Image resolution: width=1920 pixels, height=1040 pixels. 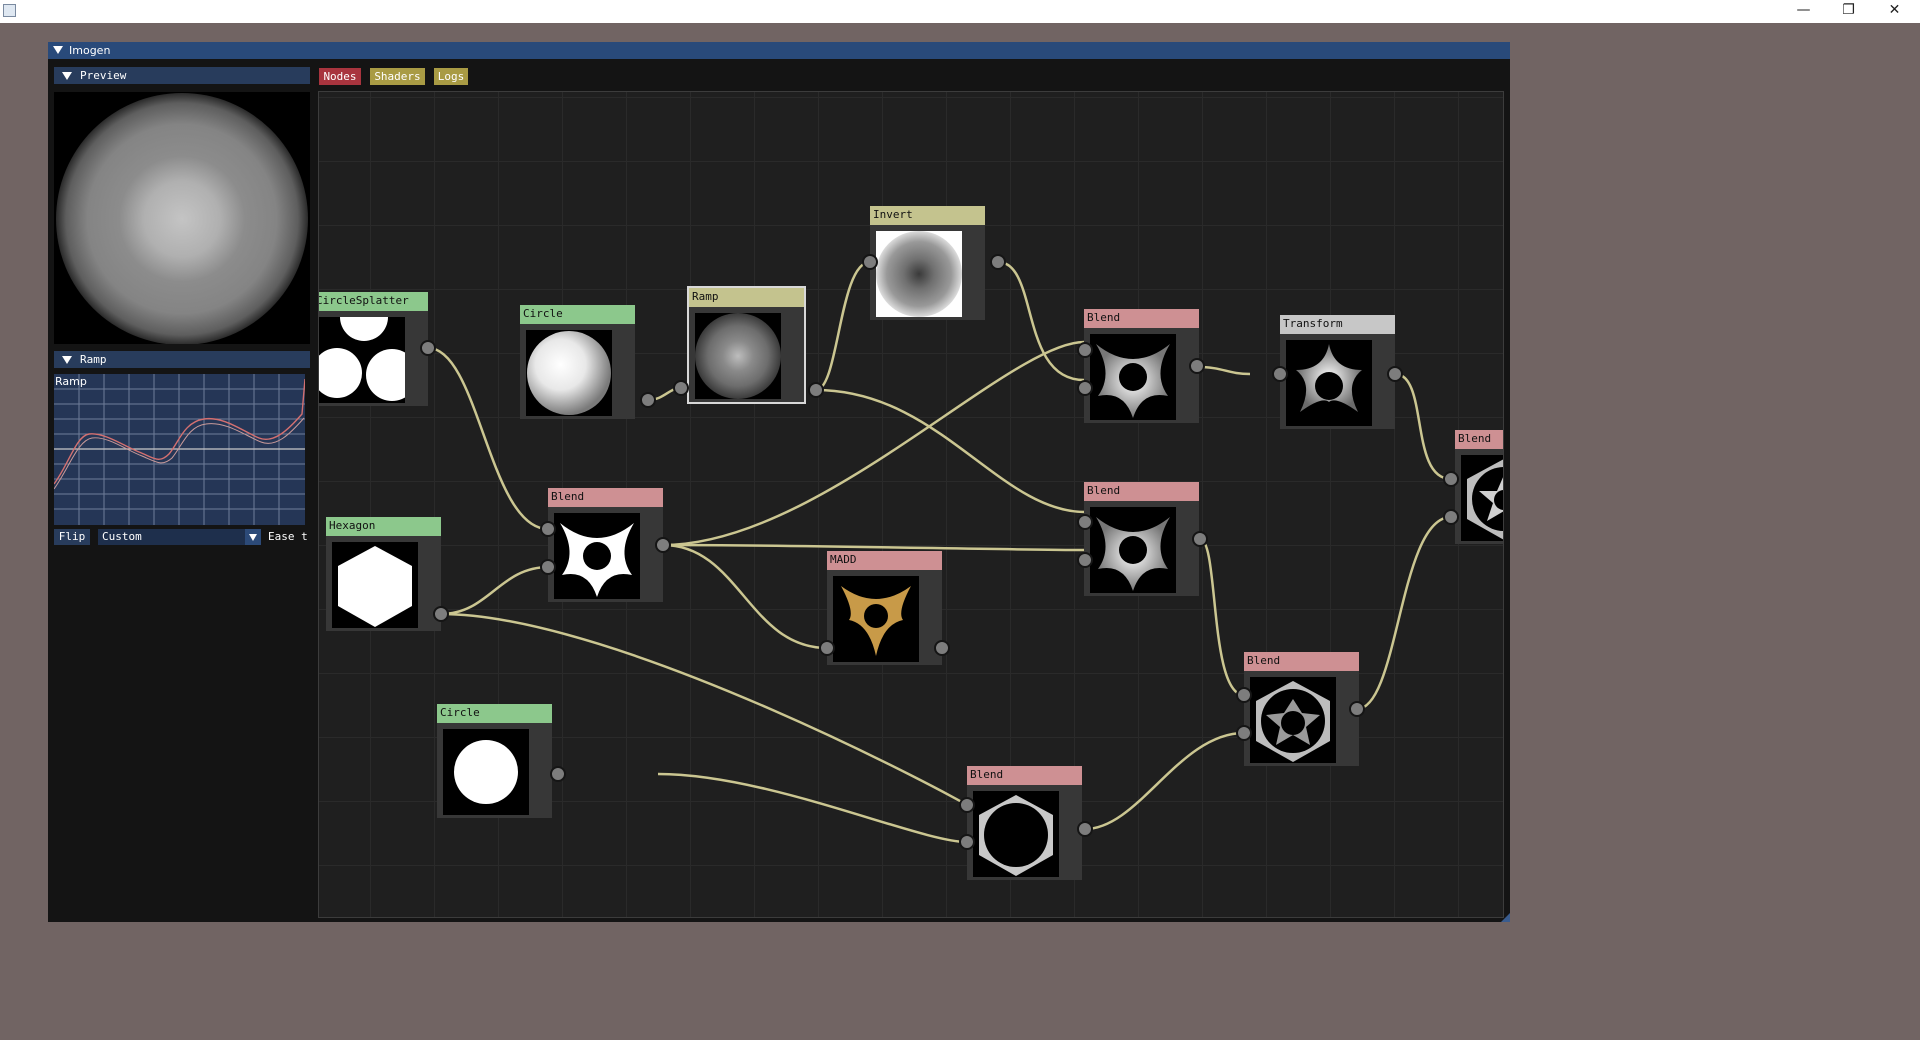 I want to click on ramp-title: Ramp, so click(x=93, y=359).